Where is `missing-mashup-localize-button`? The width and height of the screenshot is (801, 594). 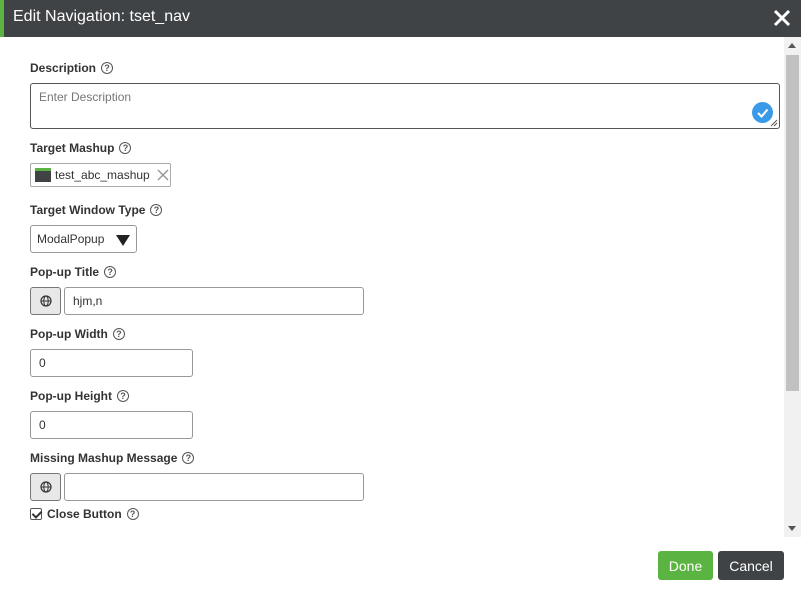 missing-mashup-localize-button is located at coordinates (45, 487).